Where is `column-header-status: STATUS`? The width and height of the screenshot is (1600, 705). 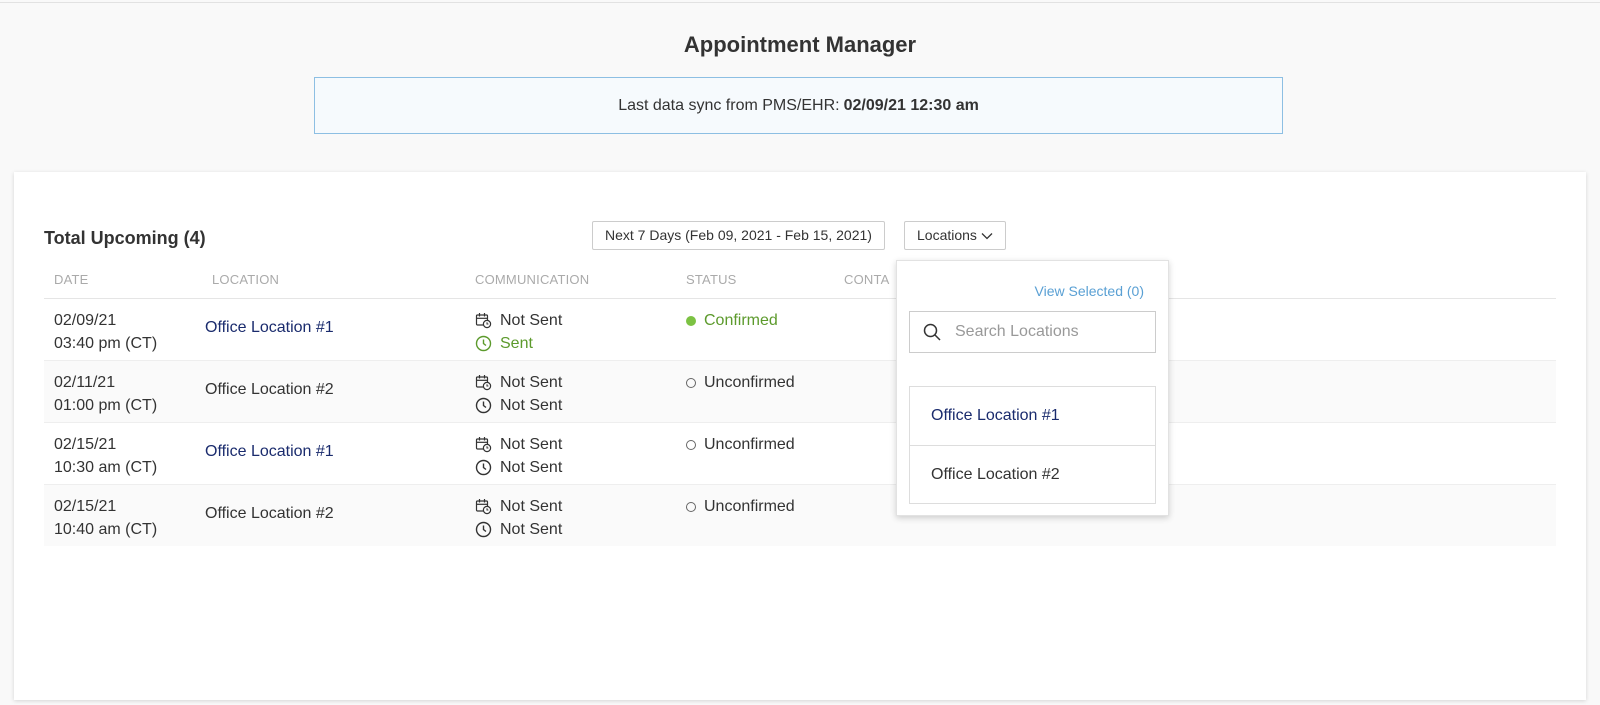 column-header-status: STATUS is located at coordinates (711, 279).